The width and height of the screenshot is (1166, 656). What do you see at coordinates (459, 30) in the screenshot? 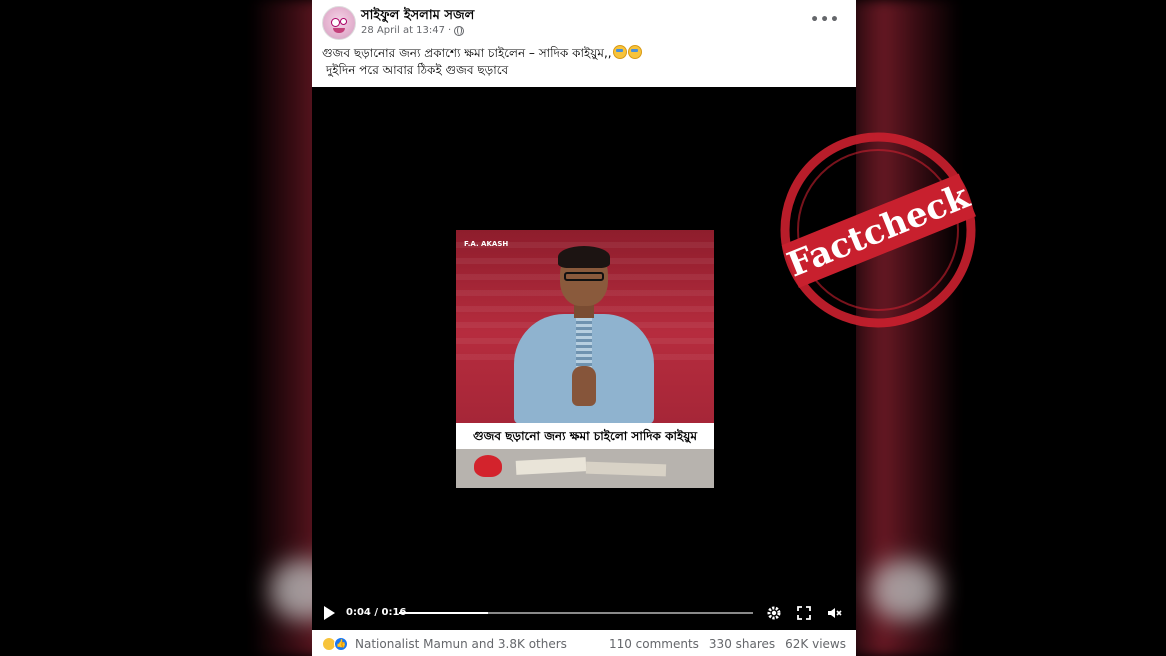
I see `public-globe-icon` at bounding box center [459, 30].